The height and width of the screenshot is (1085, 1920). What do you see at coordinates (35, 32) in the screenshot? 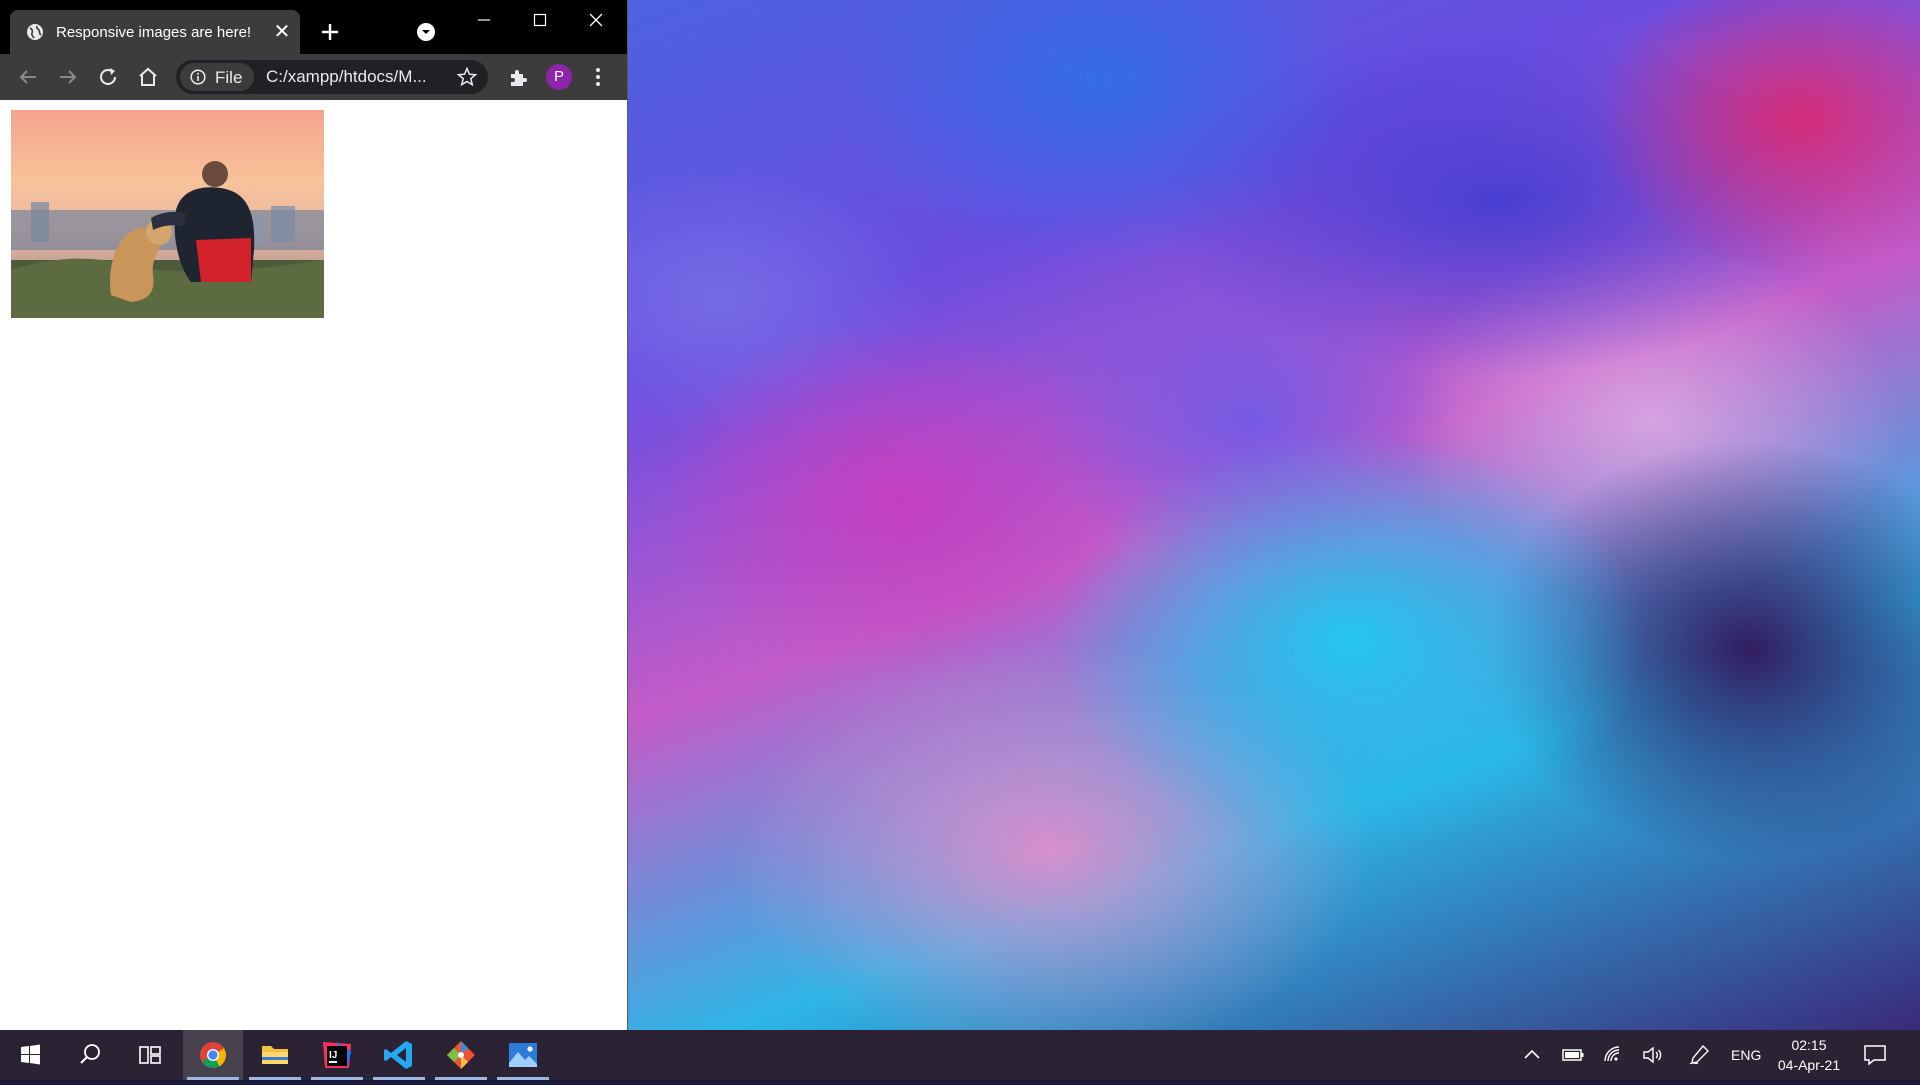
I see `globe-icon` at bounding box center [35, 32].